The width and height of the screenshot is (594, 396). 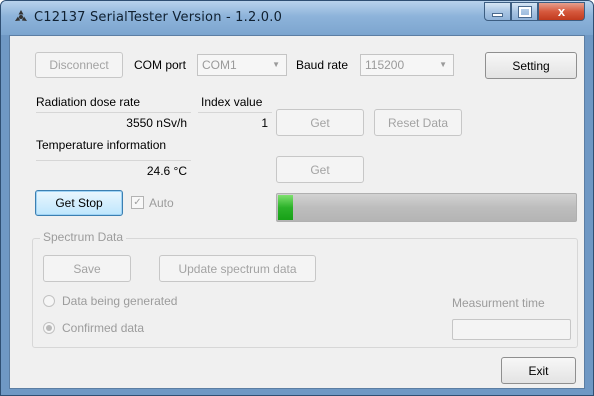 I want to click on disconnect-button: Disconnect, so click(x=79, y=65).